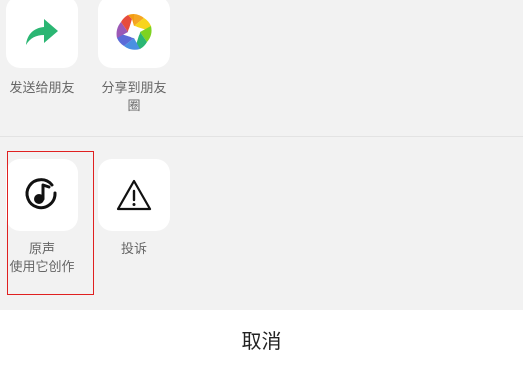  I want to click on report-label: 投诉, so click(133, 249).